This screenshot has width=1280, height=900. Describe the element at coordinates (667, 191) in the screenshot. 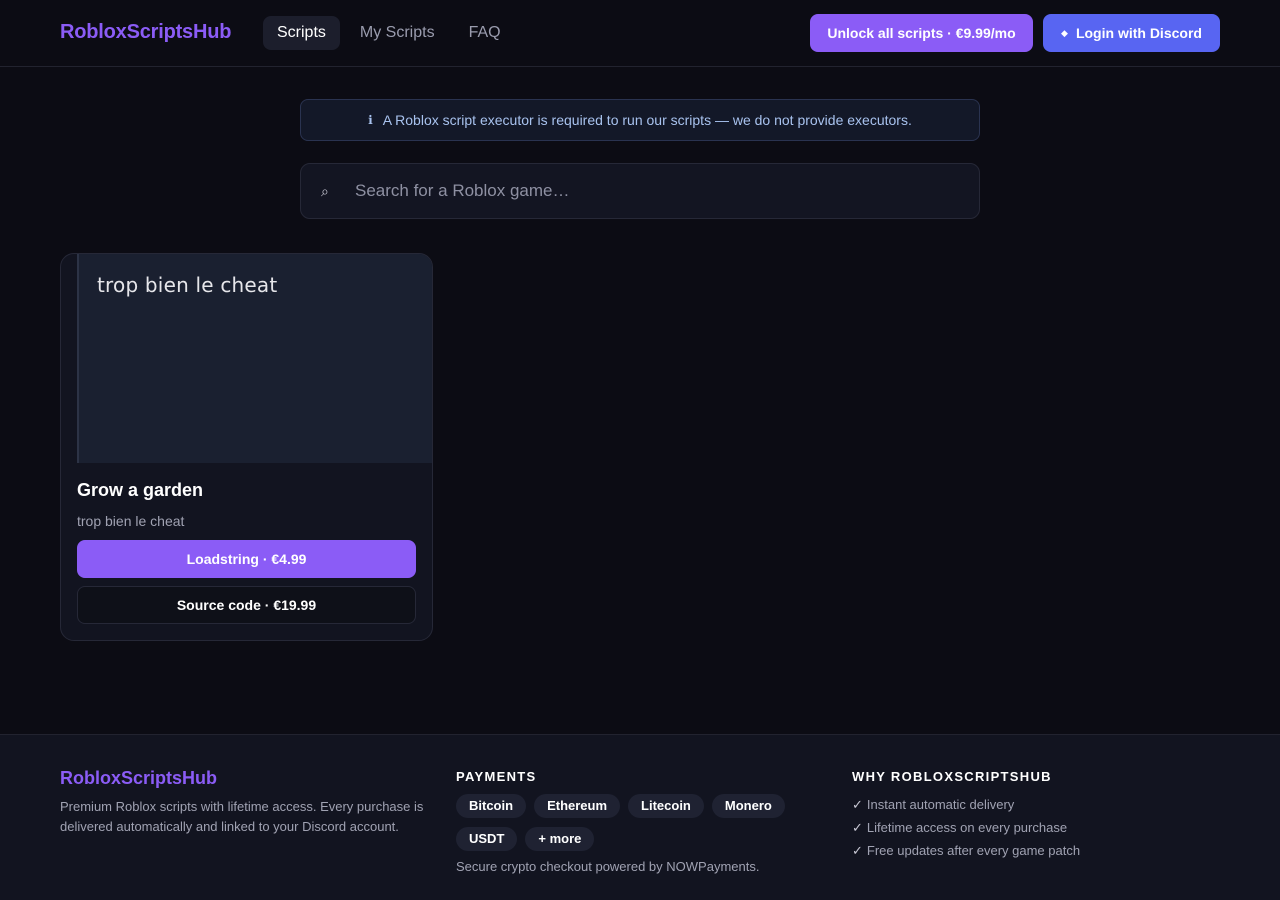

I see `search-input` at that location.